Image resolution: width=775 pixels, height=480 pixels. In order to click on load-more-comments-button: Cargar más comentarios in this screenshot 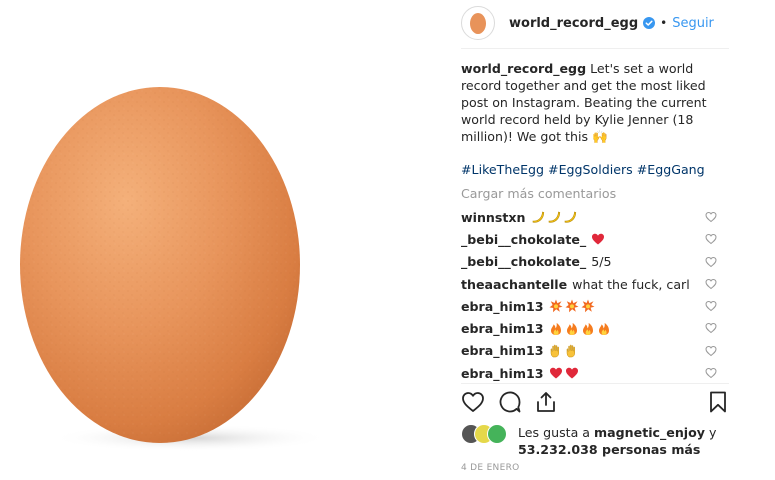, I will do `click(538, 193)`.